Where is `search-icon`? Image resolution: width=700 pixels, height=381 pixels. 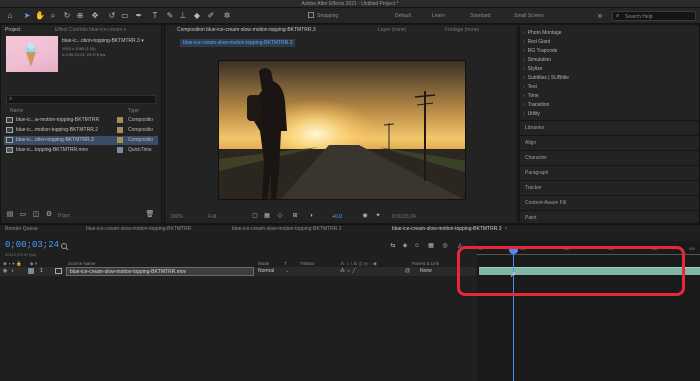
search-icon is located at coordinates (66, 246).